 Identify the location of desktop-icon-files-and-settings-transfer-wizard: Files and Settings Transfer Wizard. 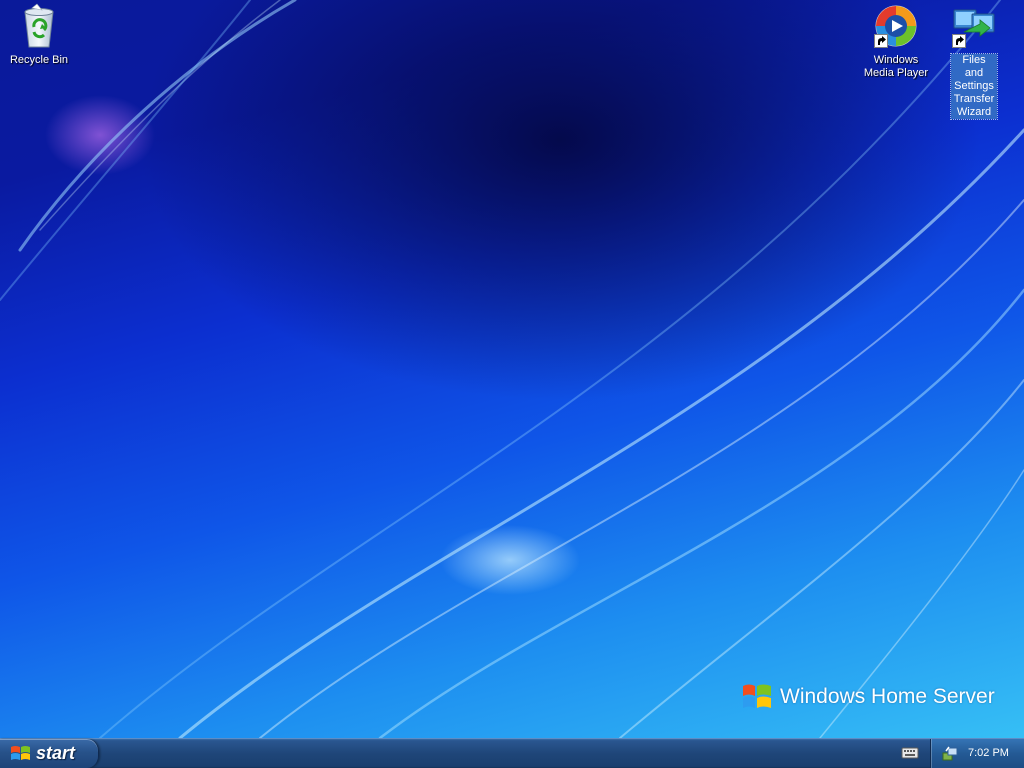
(974, 61).